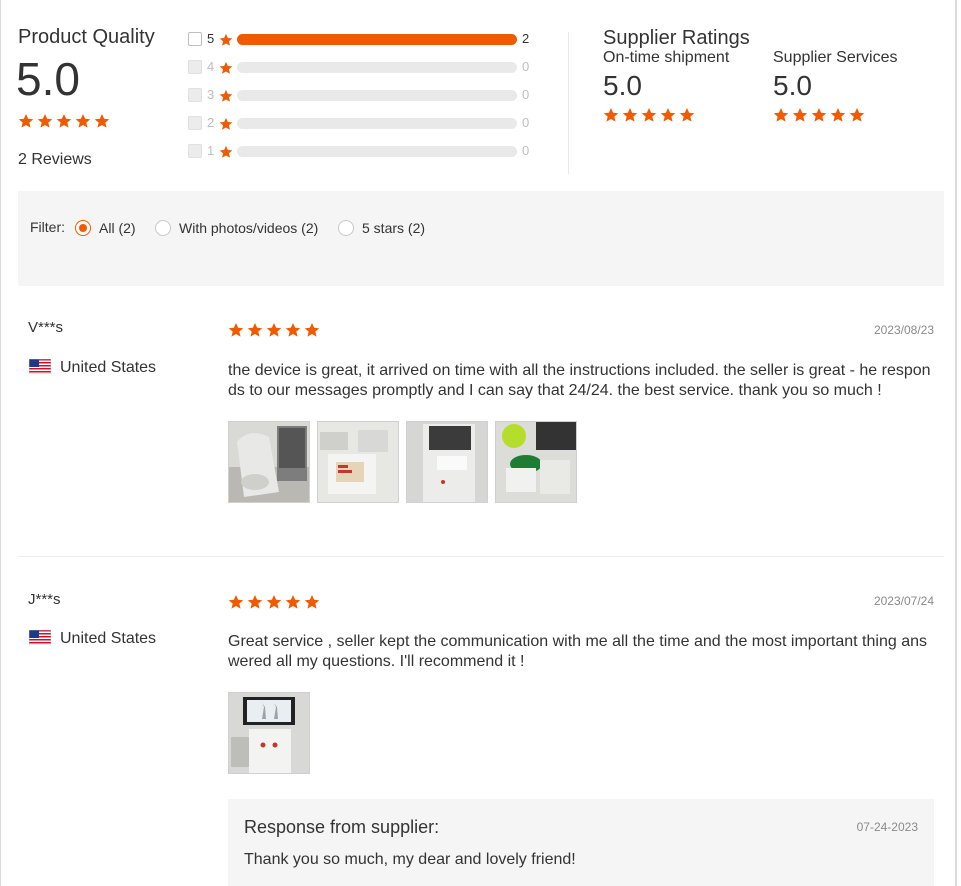  I want to click on rating-row-2: 2 0, so click(363, 124).